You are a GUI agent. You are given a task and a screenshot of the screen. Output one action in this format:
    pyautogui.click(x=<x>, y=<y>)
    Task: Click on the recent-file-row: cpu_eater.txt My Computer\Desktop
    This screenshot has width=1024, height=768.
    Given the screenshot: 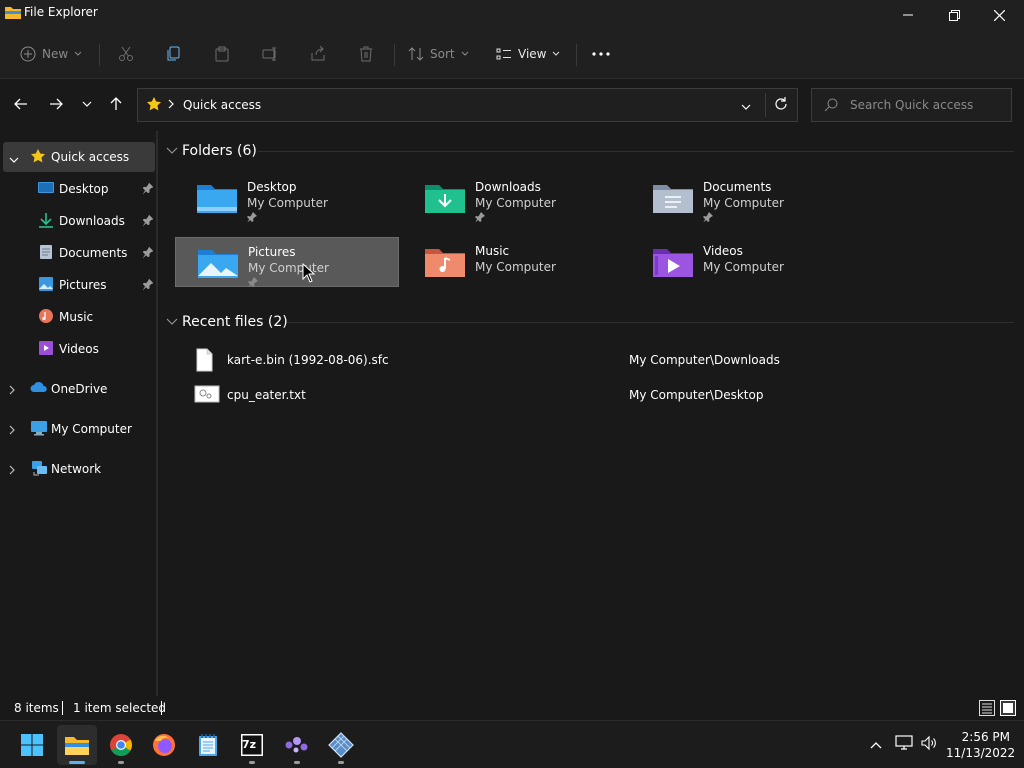 What is the action you would take?
    pyautogui.click(x=600, y=395)
    